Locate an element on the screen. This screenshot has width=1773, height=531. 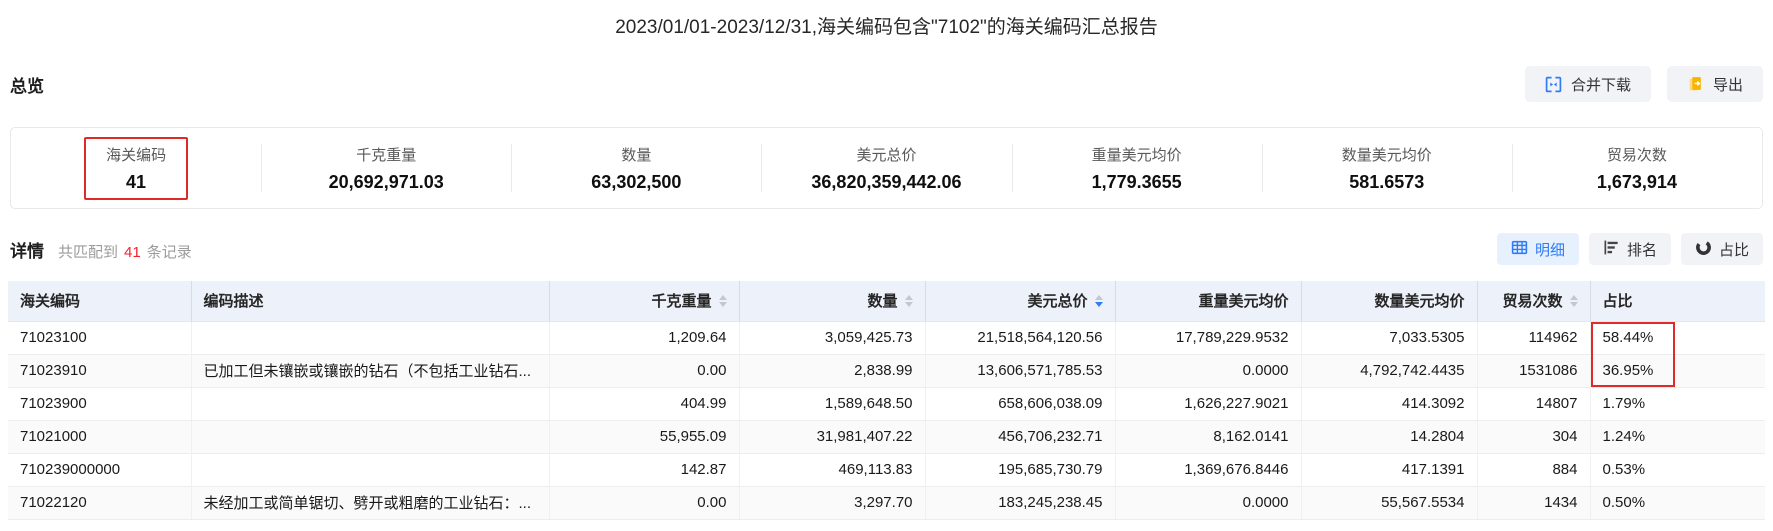
highlight-box: 海关编码 41 is located at coordinates (136, 168).